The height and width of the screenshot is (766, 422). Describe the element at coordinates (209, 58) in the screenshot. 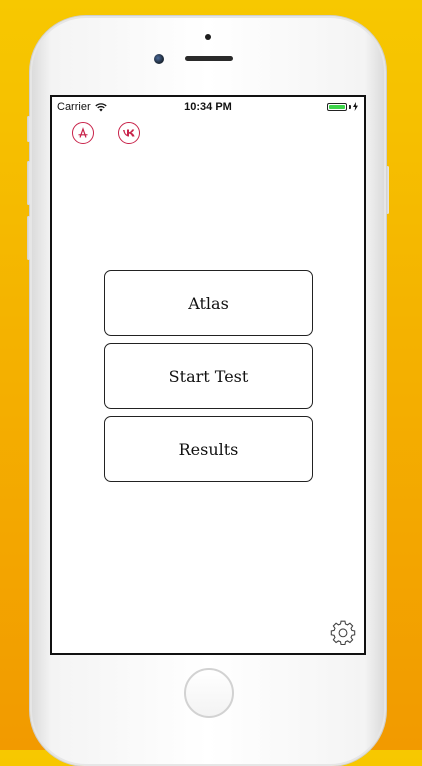

I see `earpiece-speaker` at that location.